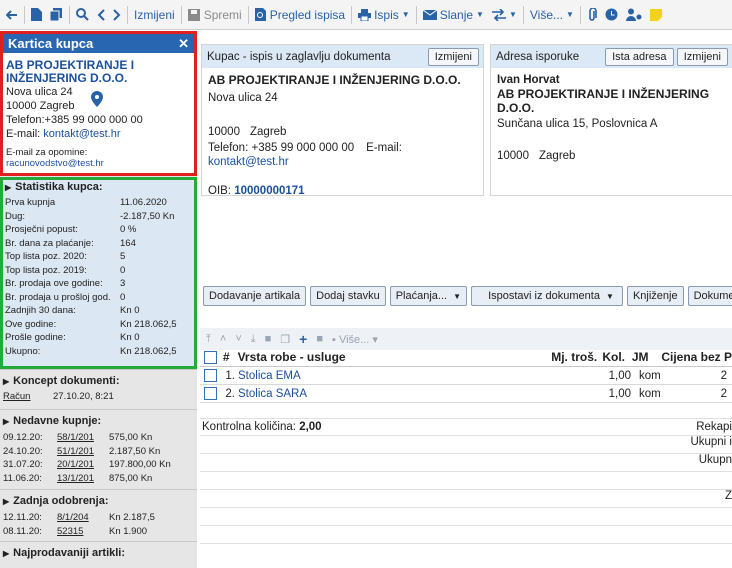  What do you see at coordinates (23, 465) in the screenshot?
I see `history-date: 31.07.20:` at bounding box center [23, 465].